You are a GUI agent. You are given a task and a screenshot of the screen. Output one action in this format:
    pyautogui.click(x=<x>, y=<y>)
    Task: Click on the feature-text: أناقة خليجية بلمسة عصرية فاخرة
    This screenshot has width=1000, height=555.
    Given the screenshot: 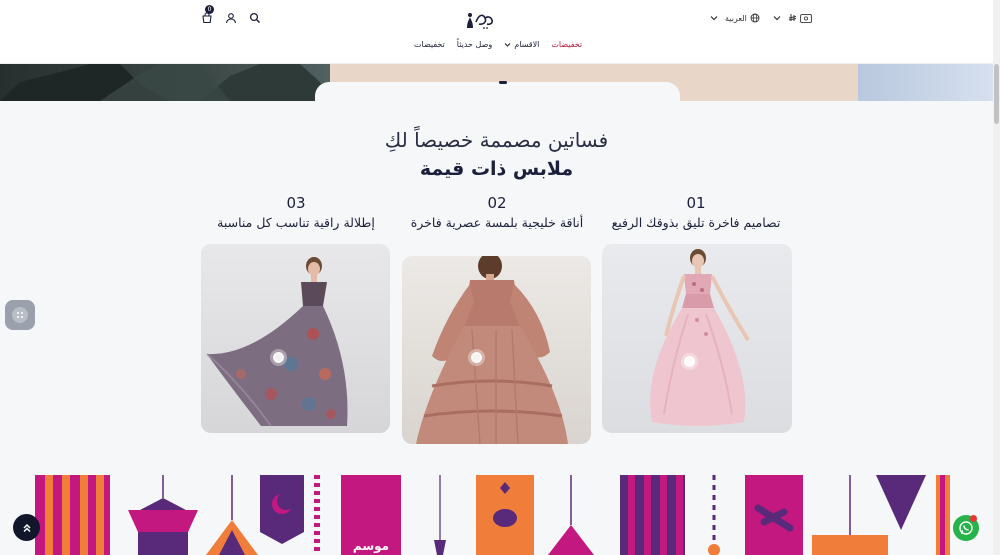 What is the action you would take?
    pyautogui.click(x=497, y=222)
    